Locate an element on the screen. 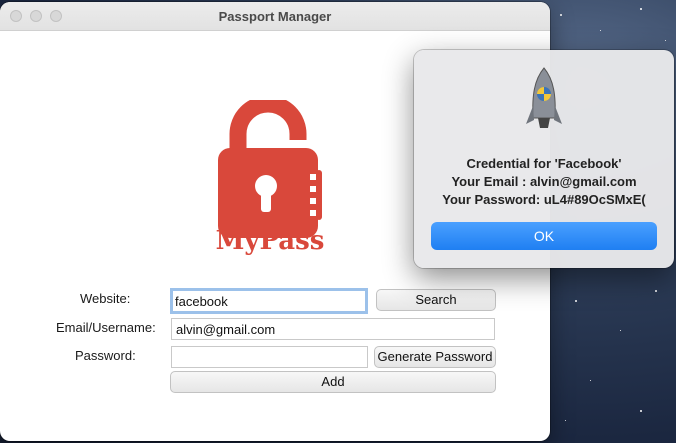 The image size is (676, 443). email-label: Email/Username: is located at coordinates (106, 327).